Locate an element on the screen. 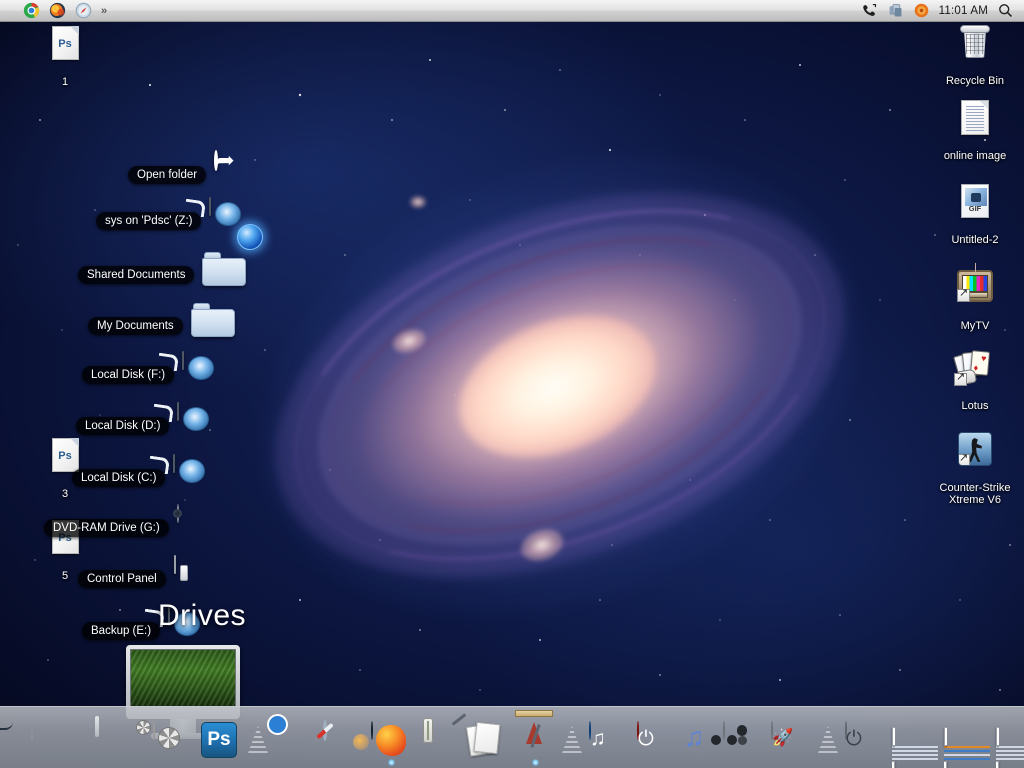  photoshop-icon: Ps is located at coordinates (221, 742).